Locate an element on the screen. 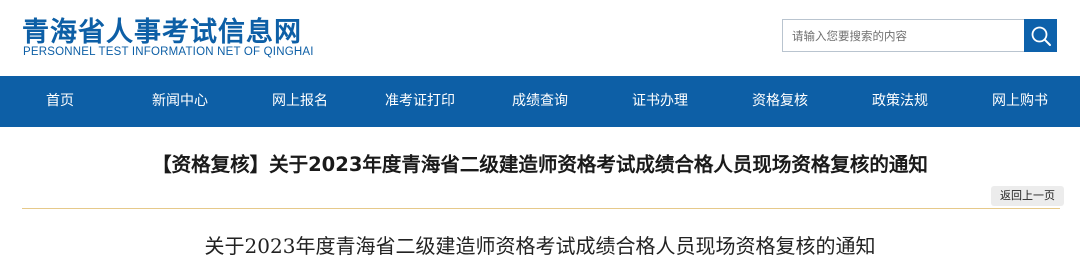 The width and height of the screenshot is (1080, 265). nav-item-policy: 政策法规 is located at coordinates (900, 101).